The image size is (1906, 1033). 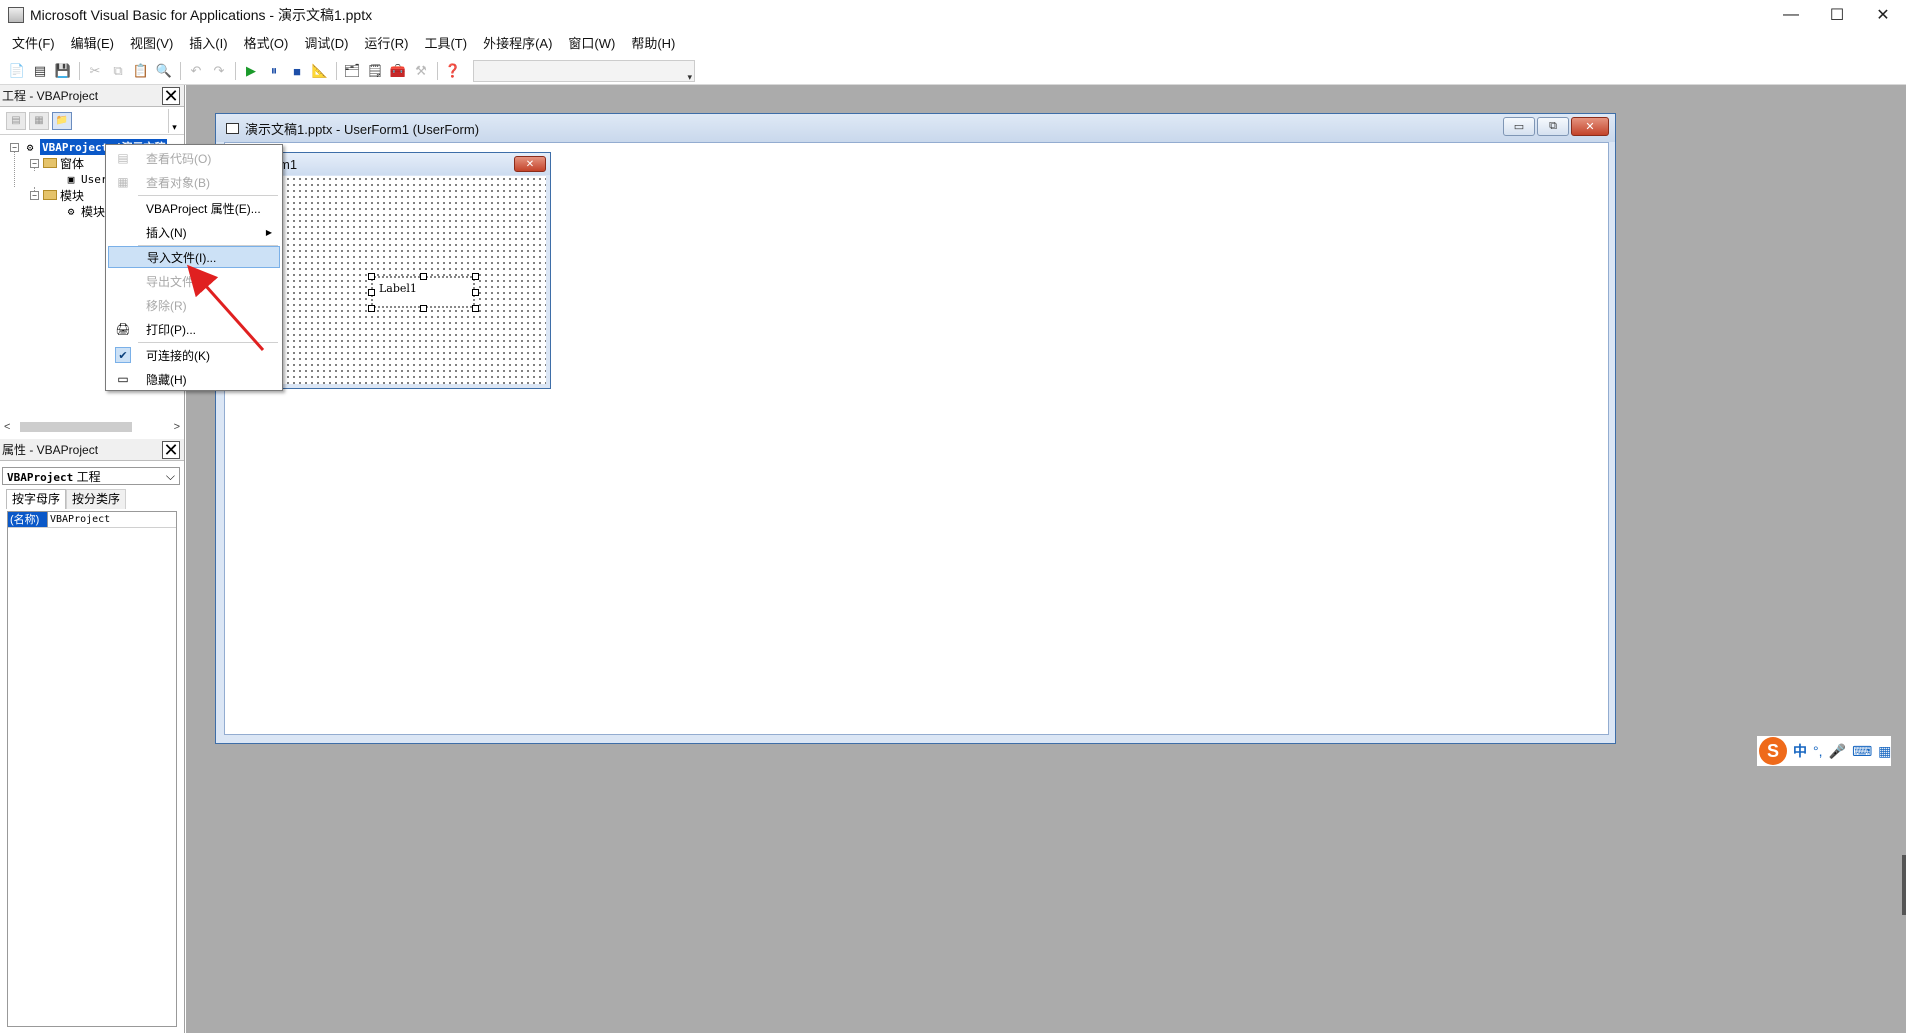 I want to click on chevron-down-icon: ▾, so click(x=174, y=121).